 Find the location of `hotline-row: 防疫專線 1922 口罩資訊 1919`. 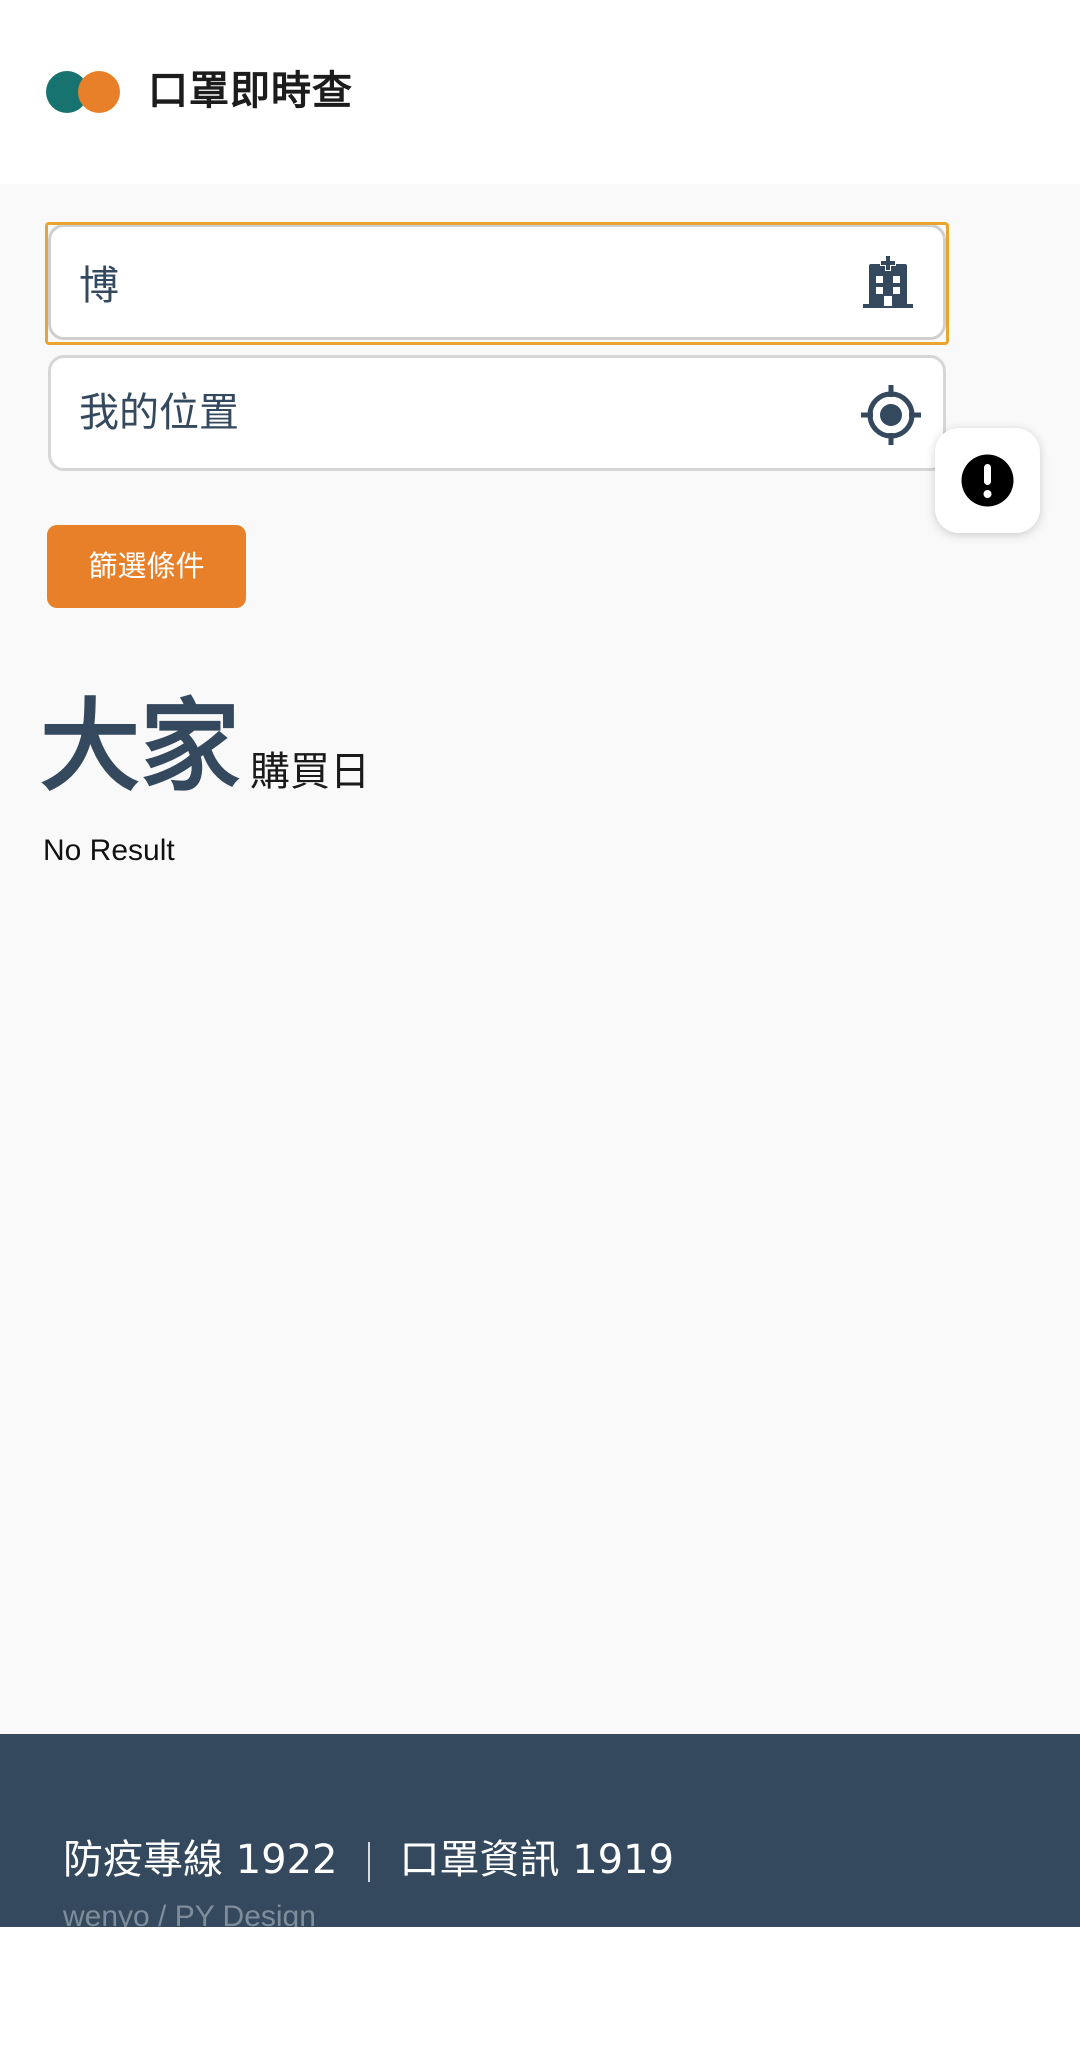

hotline-row: 防疫專線 1922 口罩資訊 1919 is located at coordinates (368, 1860).